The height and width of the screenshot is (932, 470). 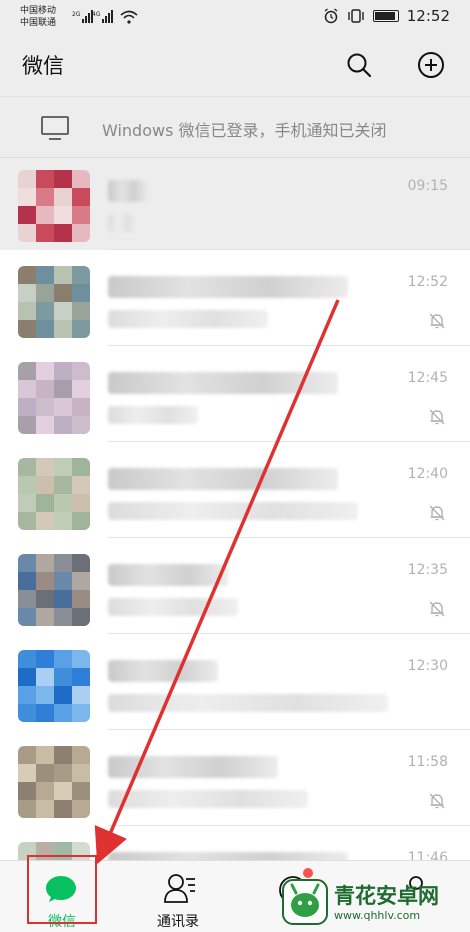 I want to click on site-watermark: 青花安卓网 www.qhhlv.com, so click(x=376, y=902).